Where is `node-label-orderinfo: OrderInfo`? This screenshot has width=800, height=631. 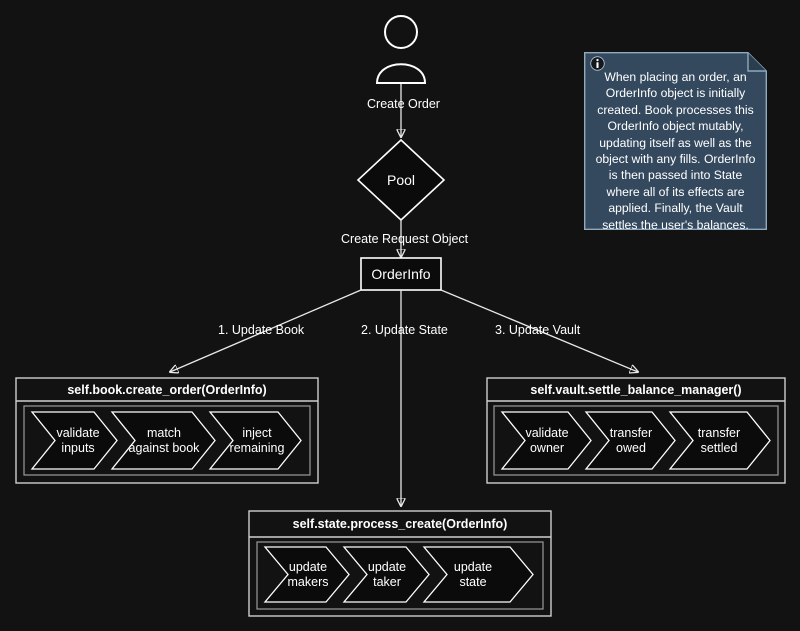
node-label-orderinfo: OrderInfo is located at coordinates (401, 274).